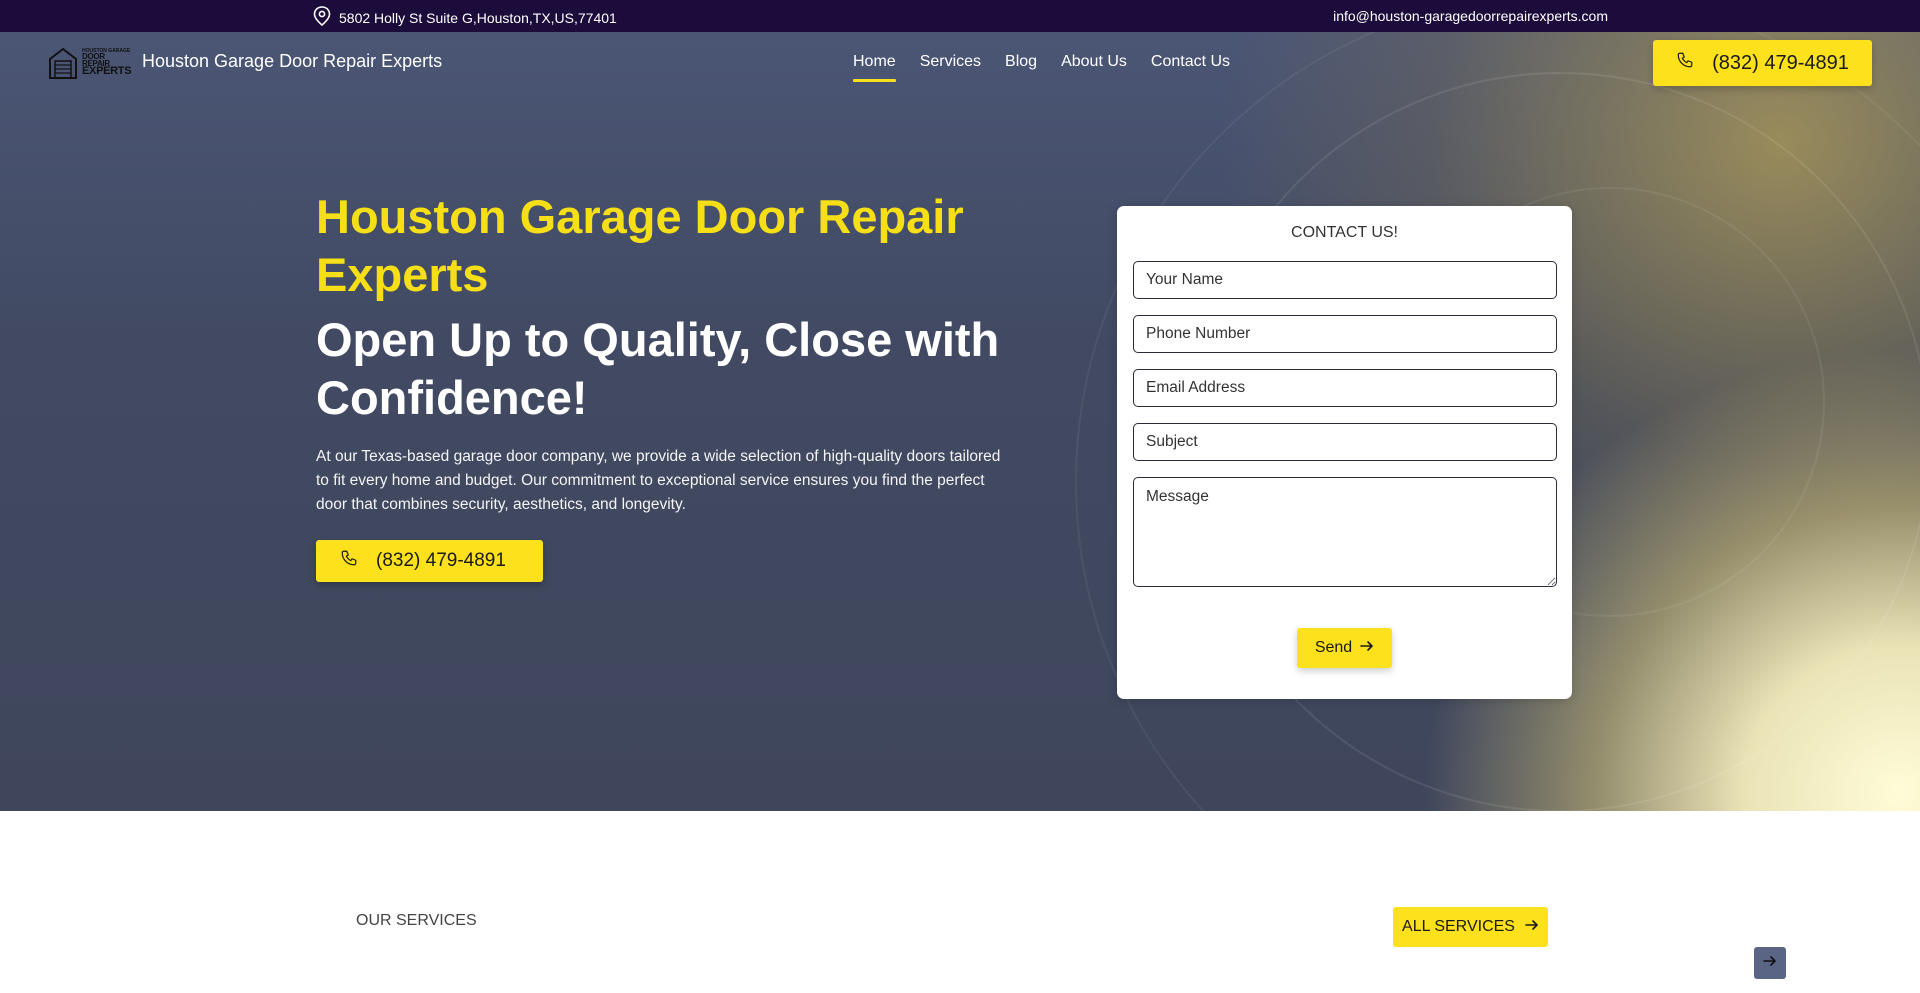 This screenshot has width=1920, height=993. What do you see at coordinates (1345, 280) in the screenshot?
I see `name-input` at bounding box center [1345, 280].